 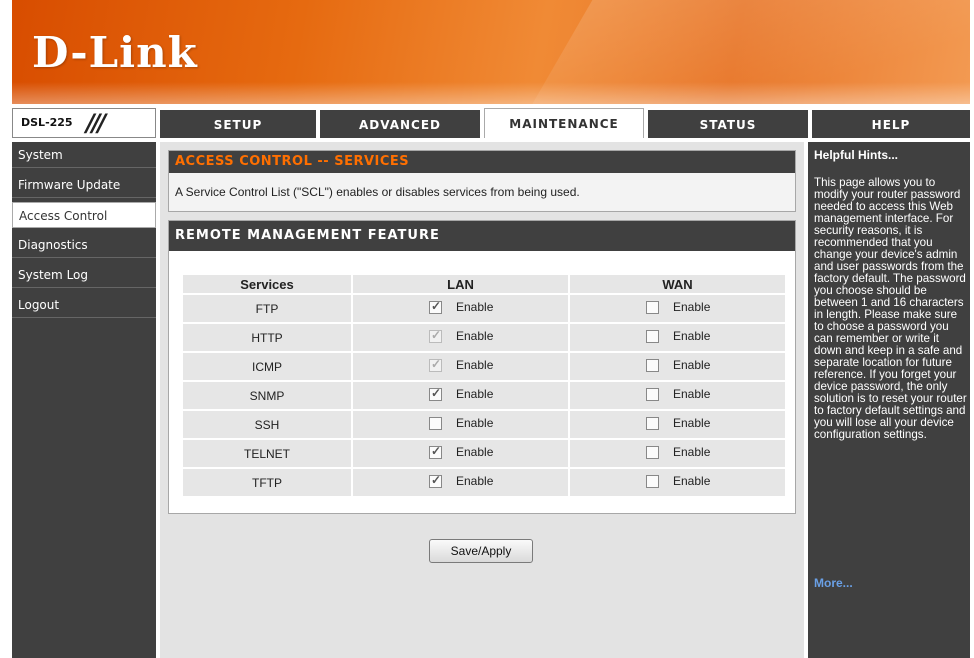 I want to click on tab-status: STATUS, so click(x=728, y=124).